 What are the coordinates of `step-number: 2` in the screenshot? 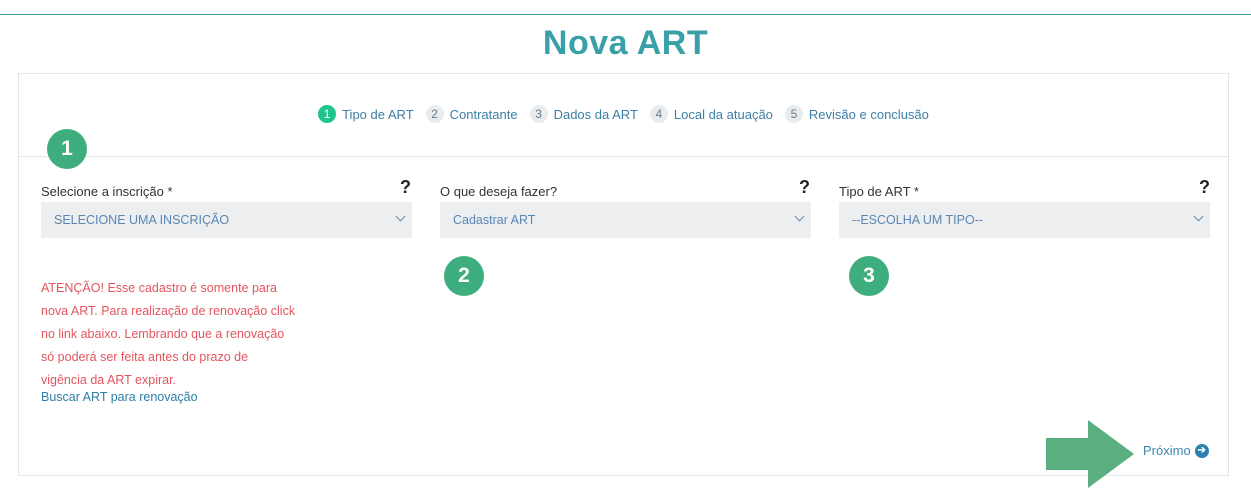 It's located at (434, 114).